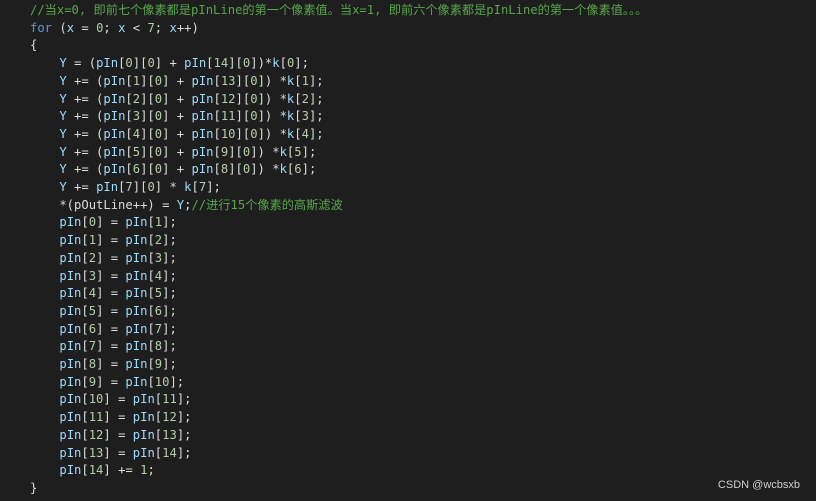 The width and height of the screenshot is (816, 501). What do you see at coordinates (118, 222) in the screenshot?
I see `code-line: pIn[0] = pIn[1];` at bounding box center [118, 222].